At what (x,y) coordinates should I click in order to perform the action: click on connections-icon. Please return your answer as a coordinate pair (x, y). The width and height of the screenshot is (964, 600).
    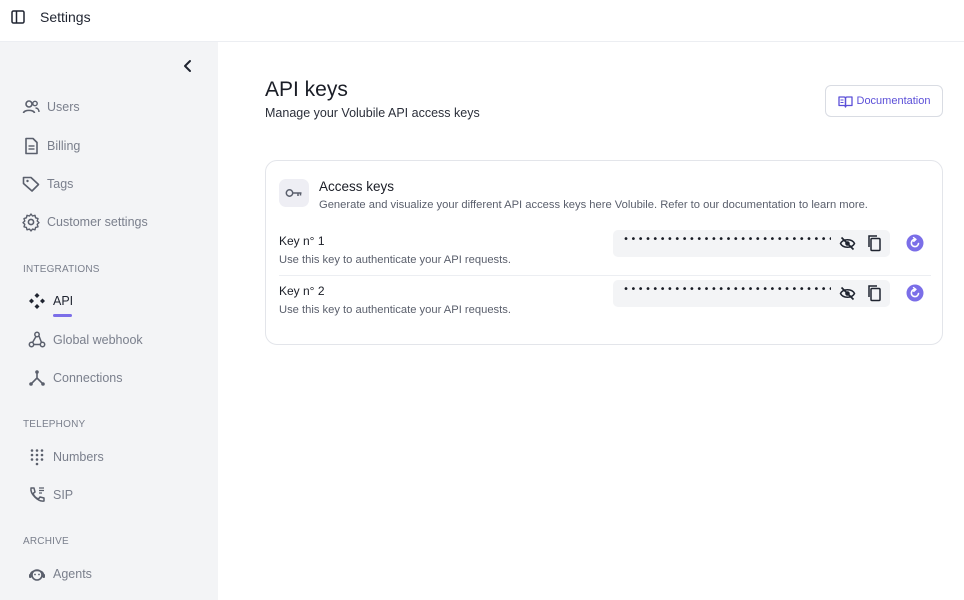
    Looking at the image, I should click on (37, 378).